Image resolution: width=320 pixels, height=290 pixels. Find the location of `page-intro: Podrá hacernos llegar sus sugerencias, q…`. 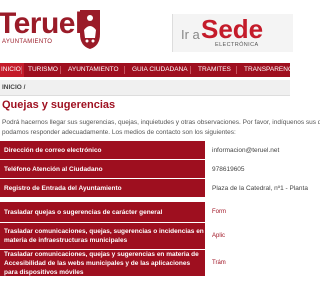

page-intro: Podrá hacernos llegar sus sugerencias, q… is located at coordinates (161, 128).